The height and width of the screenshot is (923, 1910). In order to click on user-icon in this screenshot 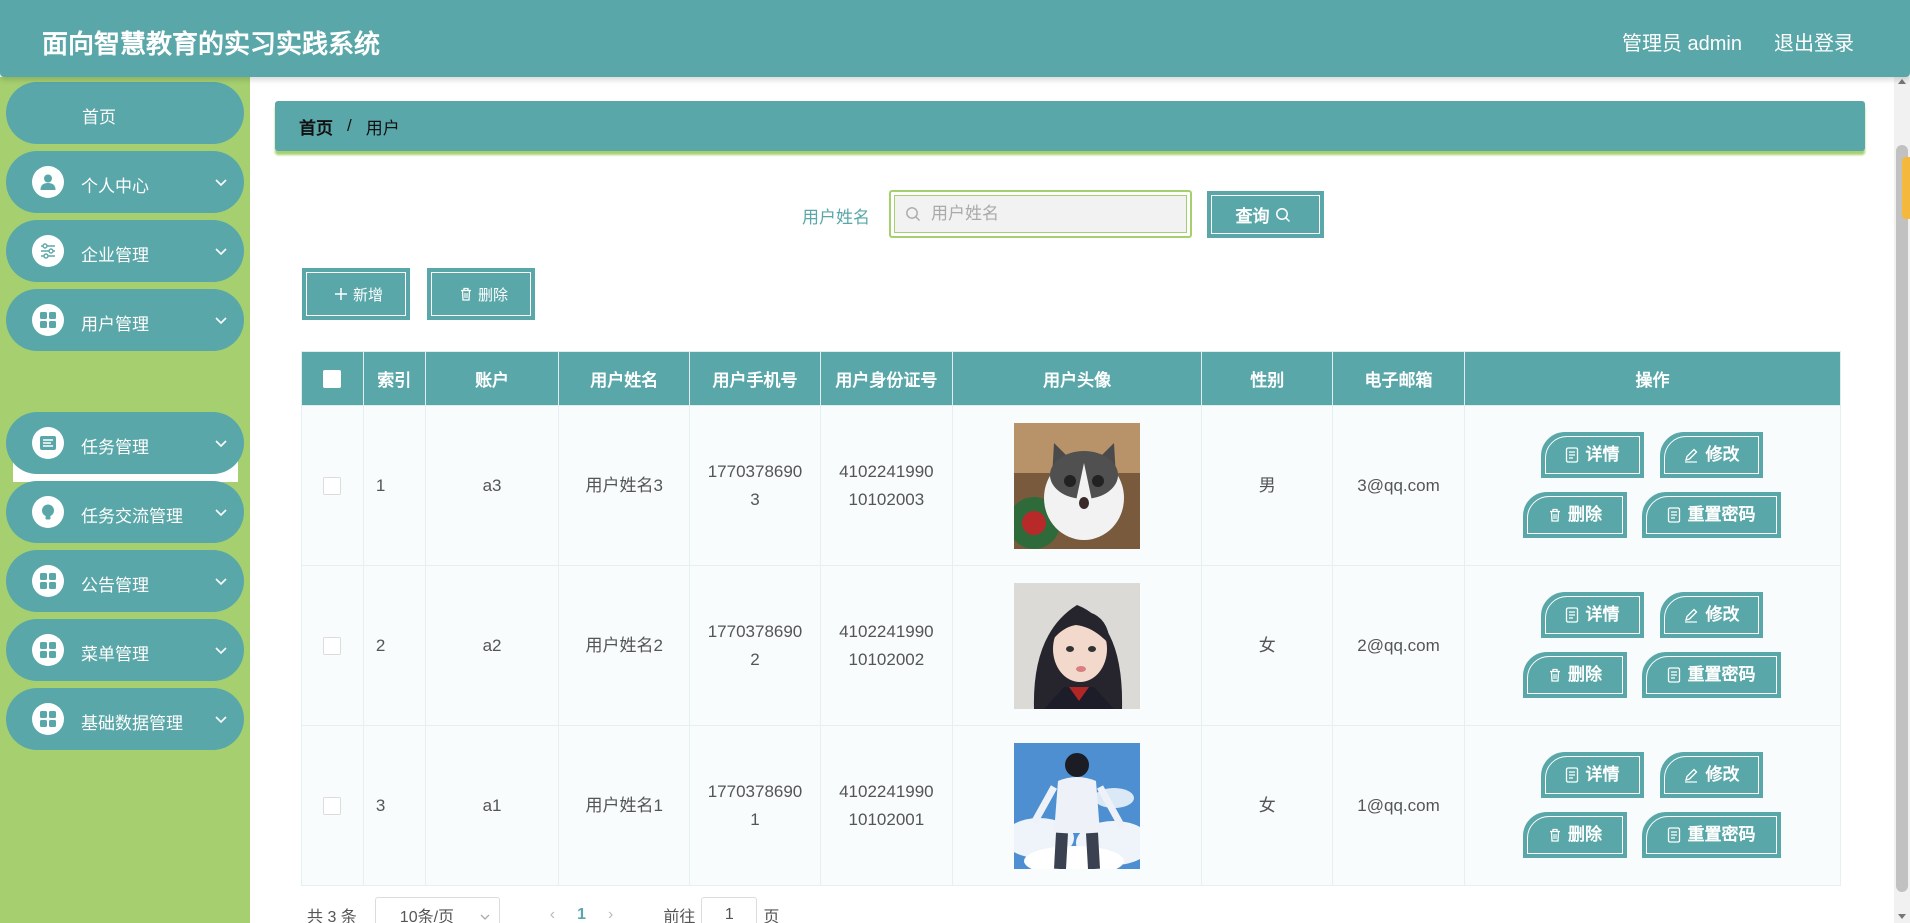, I will do `click(48, 182)`.